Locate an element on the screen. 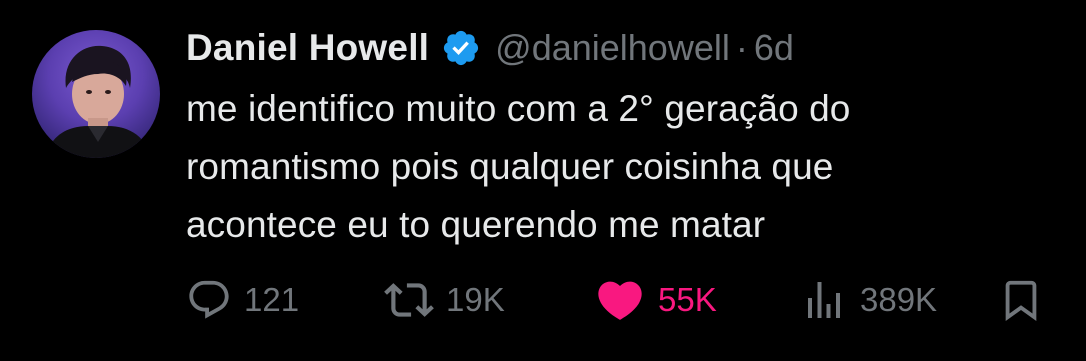  heart-icon is located at coordinates (620, 300).